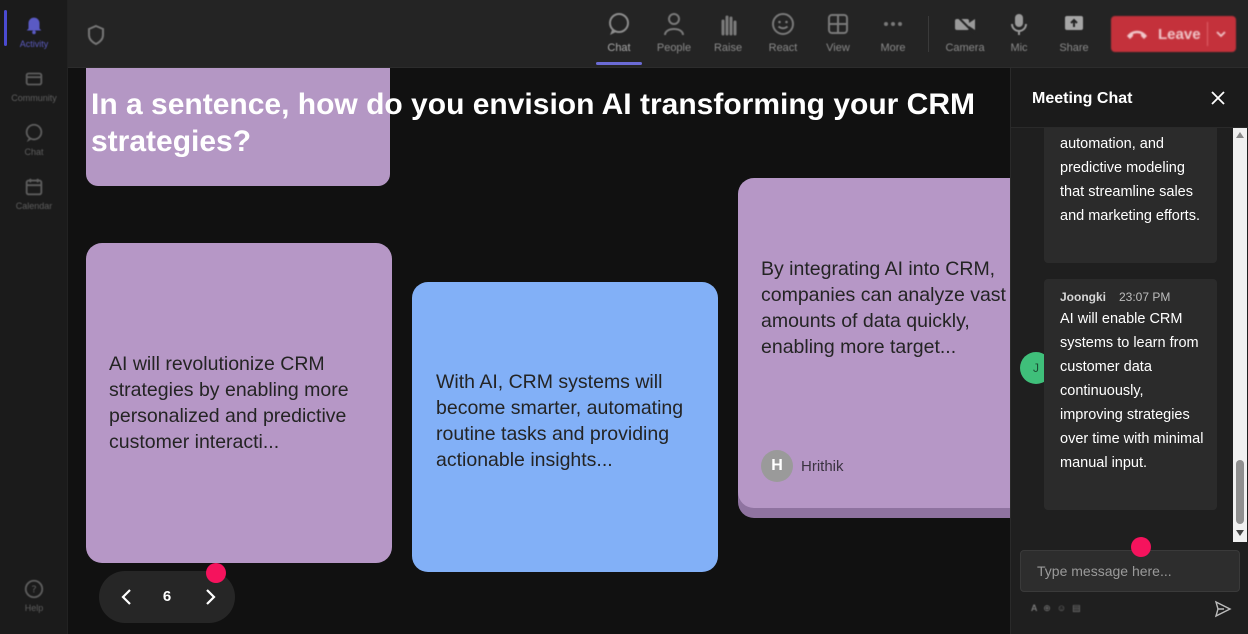 The width and height of the screenshot is (1248, 634). Describe the element at coordinates (1083, 297) in the screenshot. I see `message-author: Joongki` at that location.